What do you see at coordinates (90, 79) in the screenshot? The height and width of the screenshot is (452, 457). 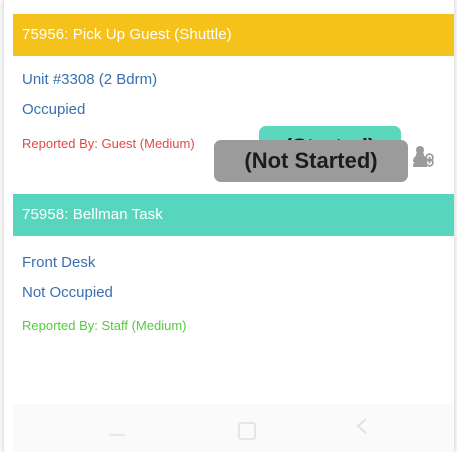 I see `task-location: Unit #3308 (2 Bdrm)` at bounding box center [90, 79].